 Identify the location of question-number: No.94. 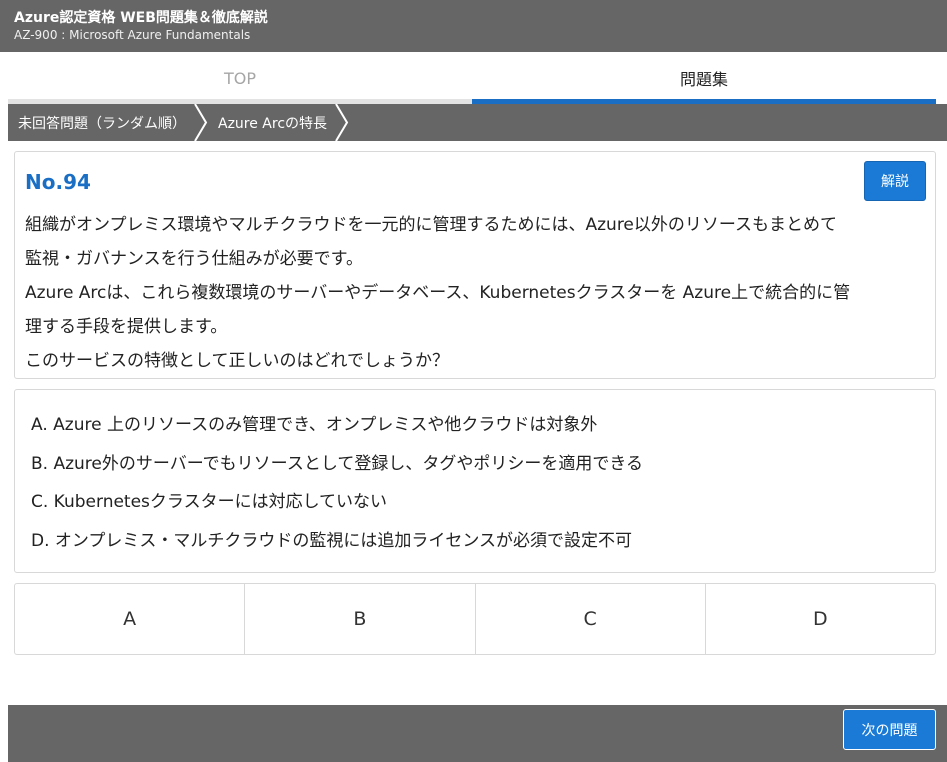
(58, 182).